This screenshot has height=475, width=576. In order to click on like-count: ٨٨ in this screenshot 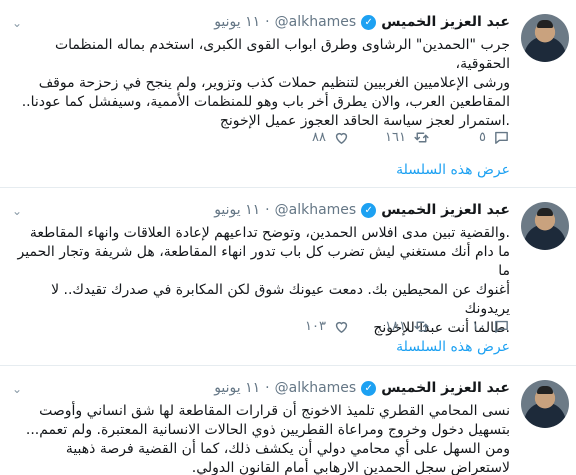, I will do `click(319, 137)`.